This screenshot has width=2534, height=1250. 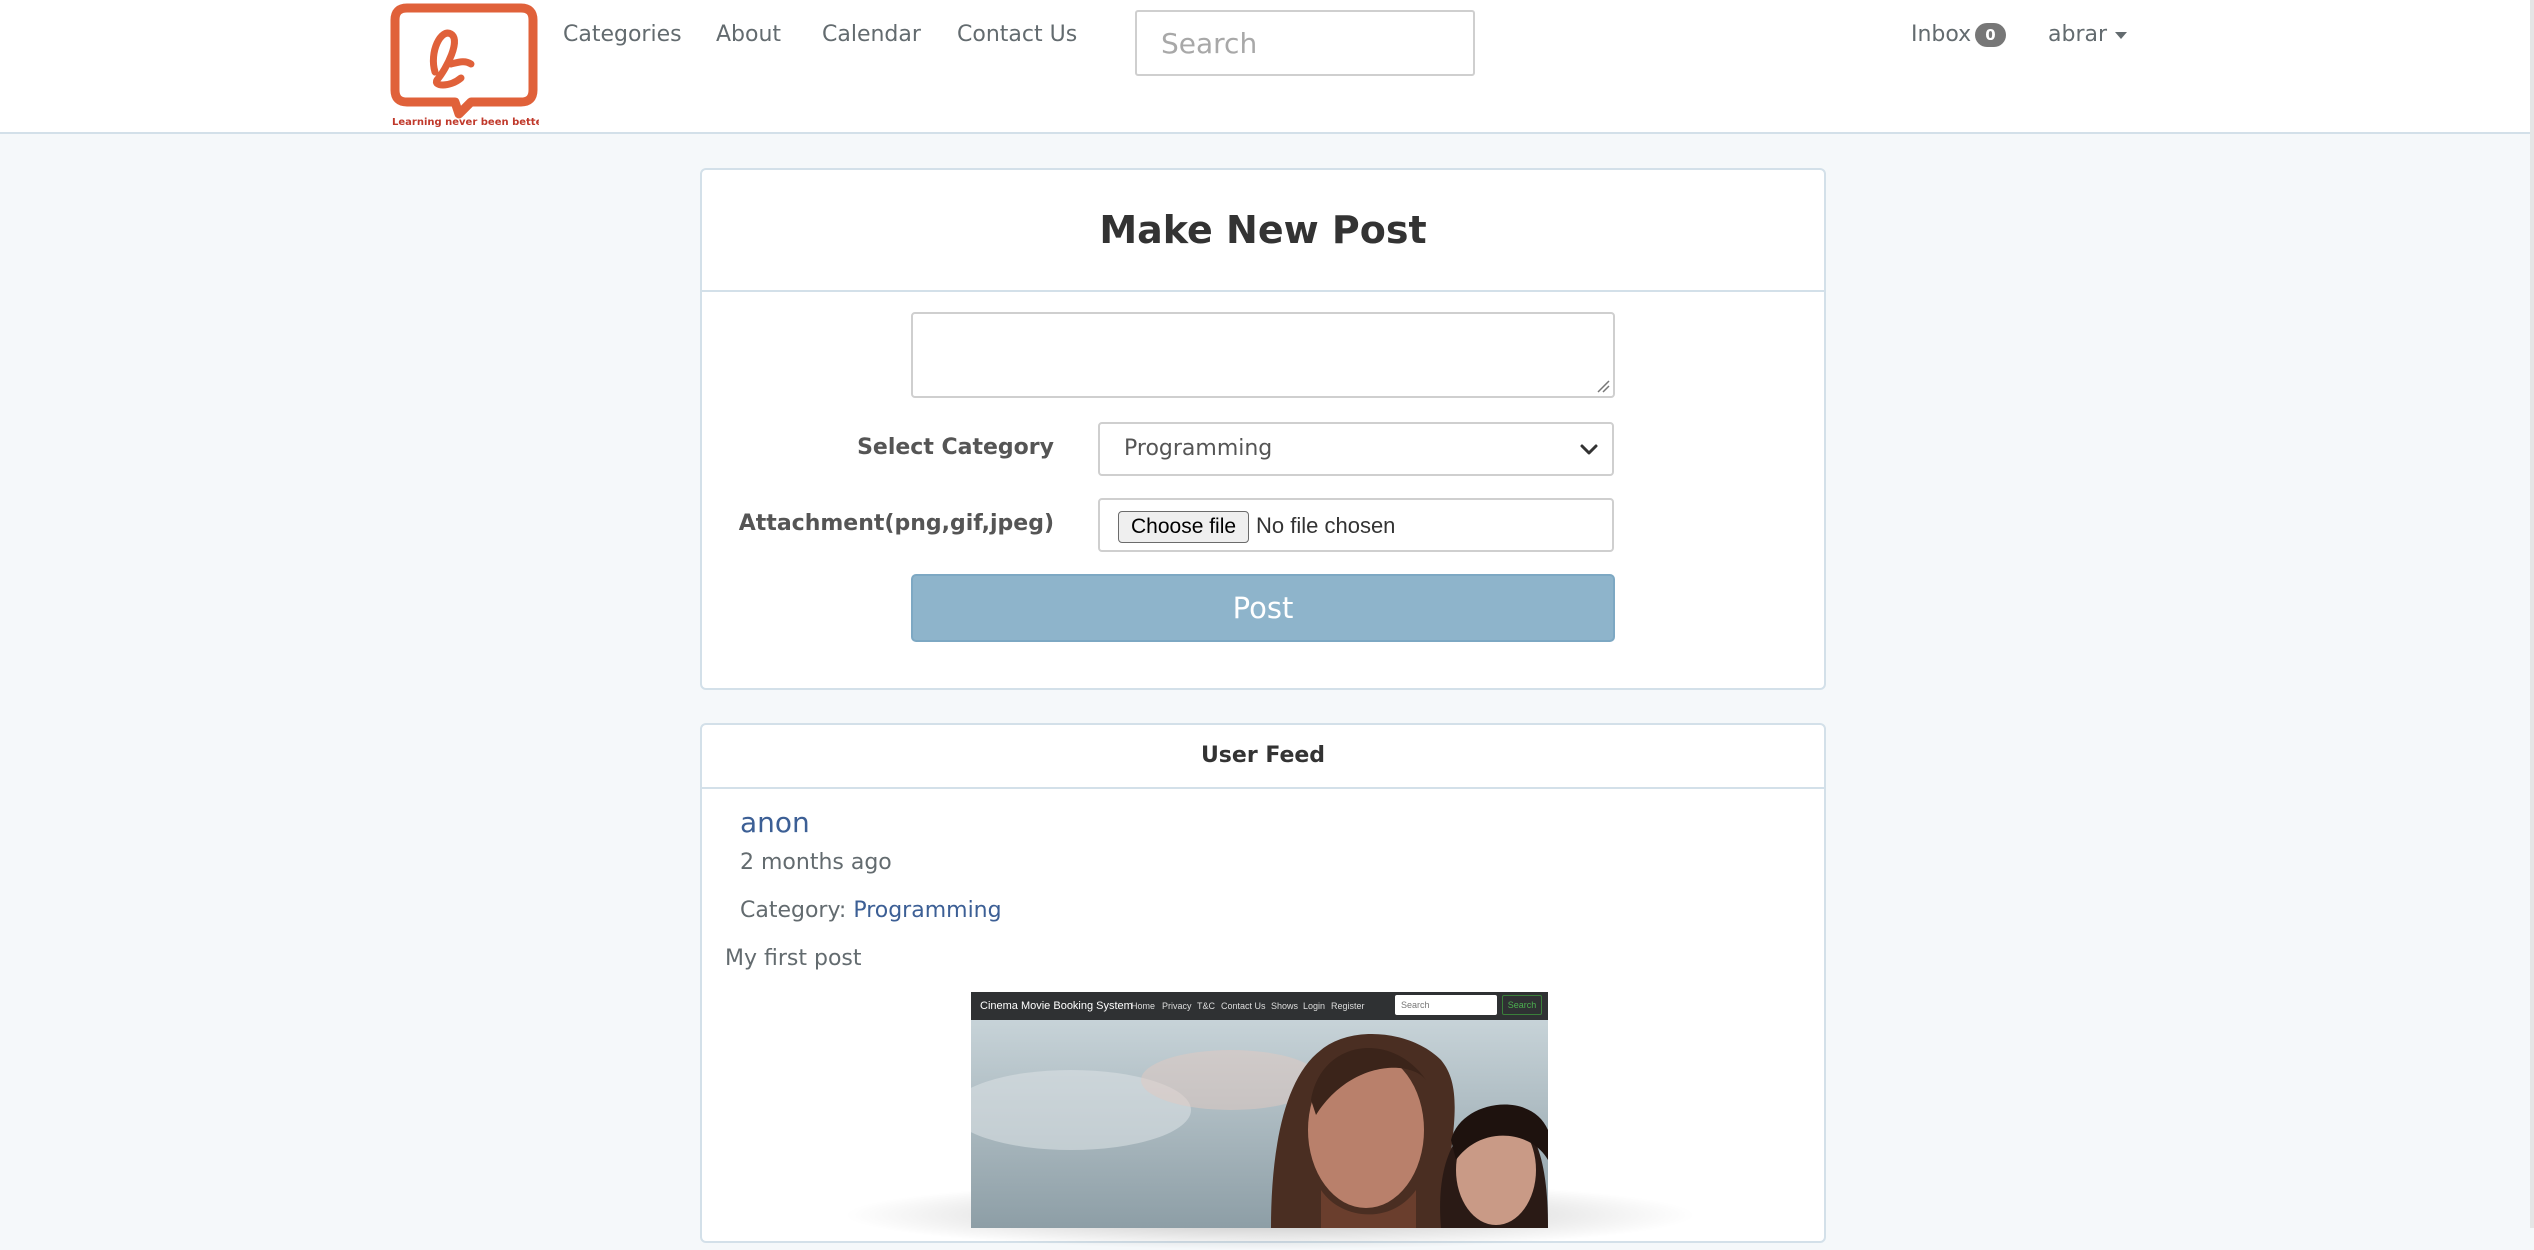 What do you see at coordinates (1056, 1006) in the screenshot?
I see `screenshot-brand: Cinema Movie Booking System` at bounding box center [1056, 1006].